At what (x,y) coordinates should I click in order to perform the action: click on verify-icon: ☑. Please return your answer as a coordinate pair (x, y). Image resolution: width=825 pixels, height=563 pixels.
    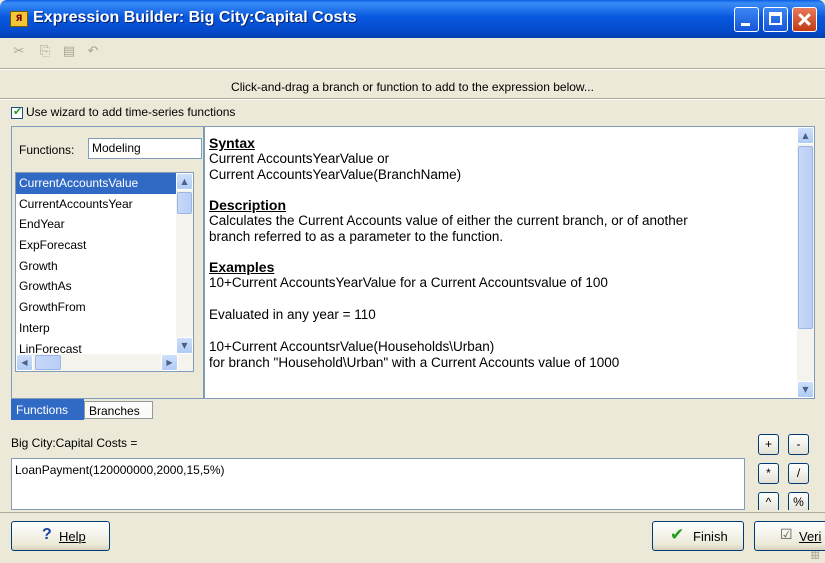
    Looking at the image, I should click on (786, 535).